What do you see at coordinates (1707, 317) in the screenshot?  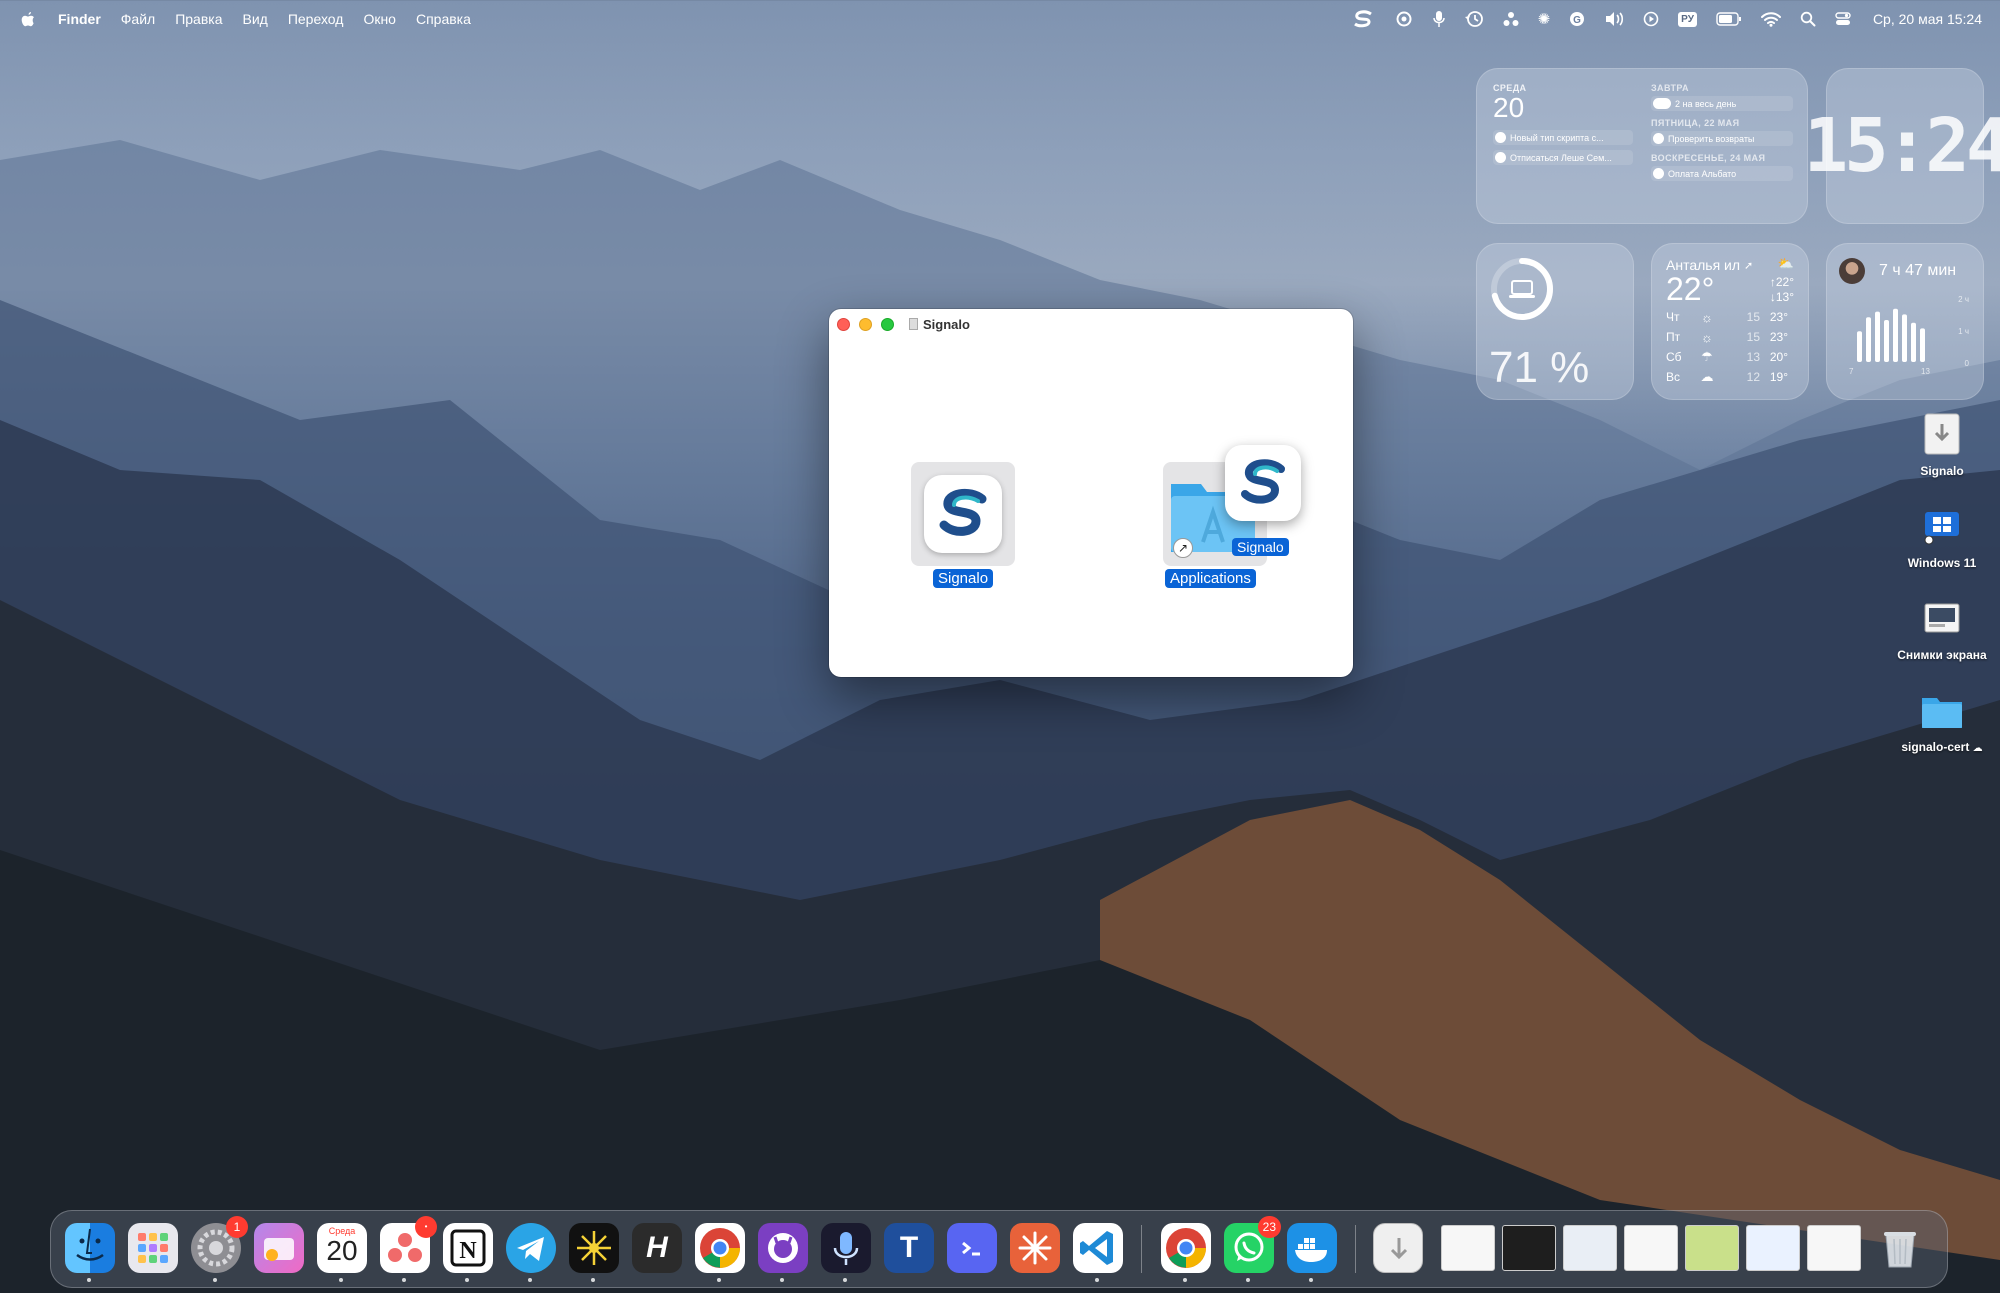 I see `sun-icon: ☼` at bounding box center [1707, 317].